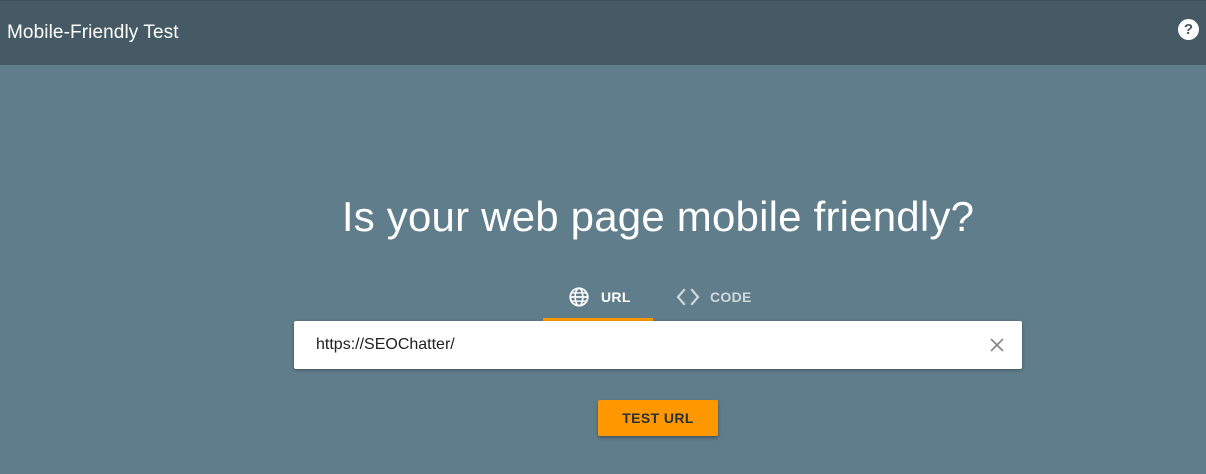  I want to click on globe-icon, so click(579, 297).